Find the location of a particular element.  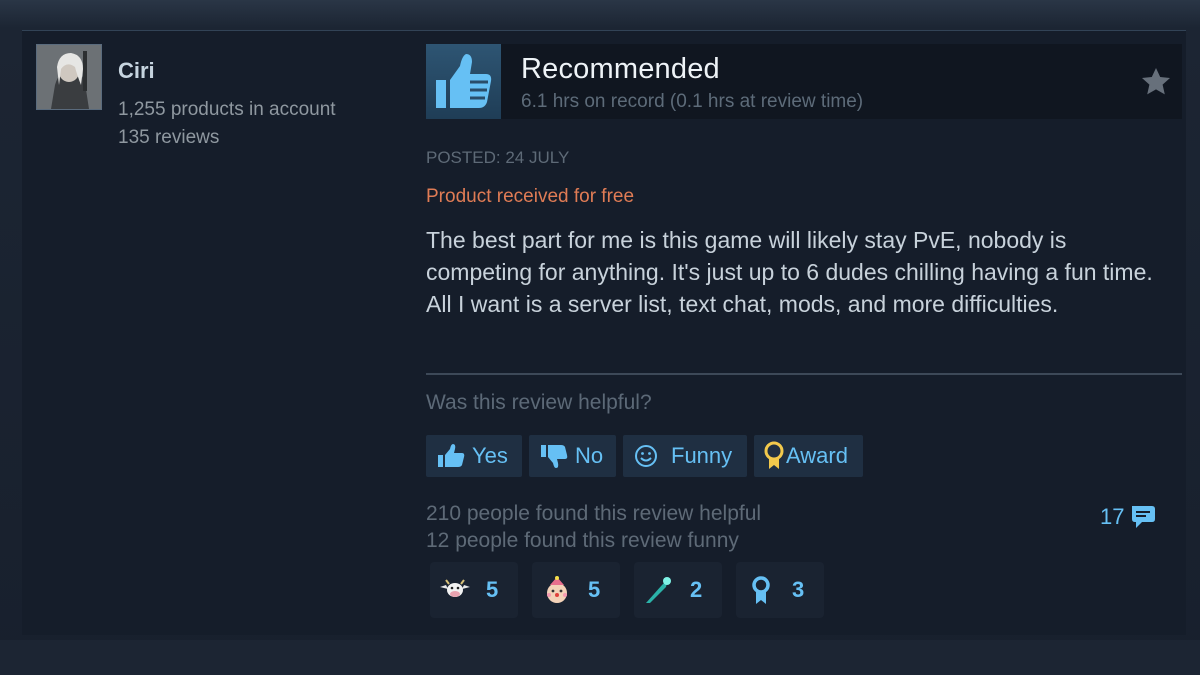

comments-button: 17 is located at coordinates (1129, 517).